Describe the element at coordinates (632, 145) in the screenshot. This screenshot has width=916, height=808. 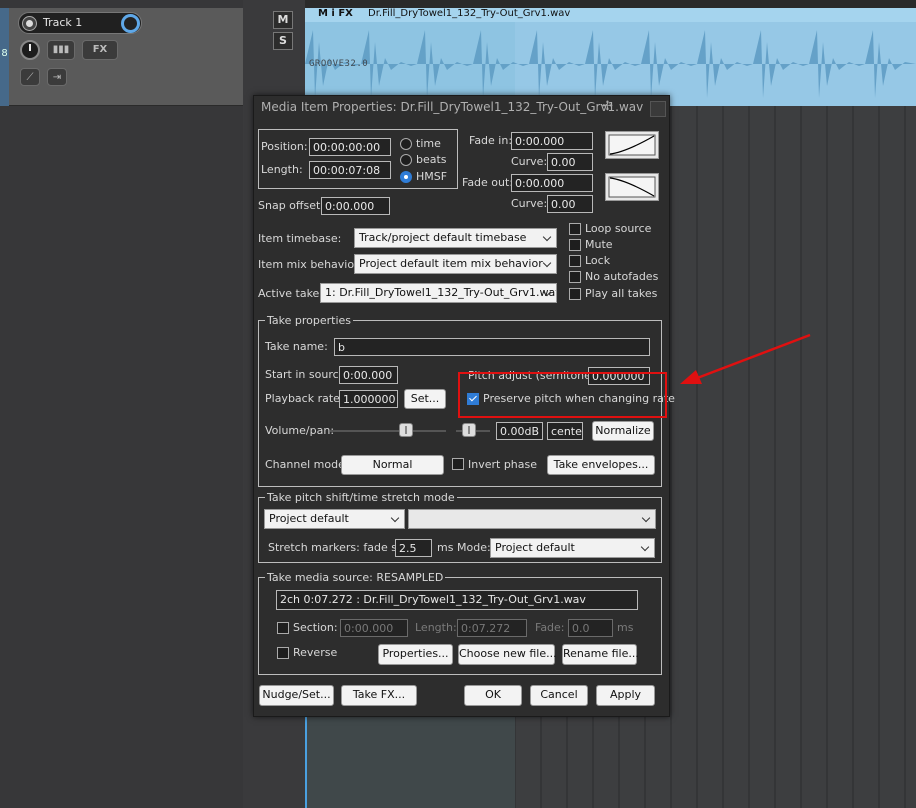
I see `fade-in-shape-button` at that location.